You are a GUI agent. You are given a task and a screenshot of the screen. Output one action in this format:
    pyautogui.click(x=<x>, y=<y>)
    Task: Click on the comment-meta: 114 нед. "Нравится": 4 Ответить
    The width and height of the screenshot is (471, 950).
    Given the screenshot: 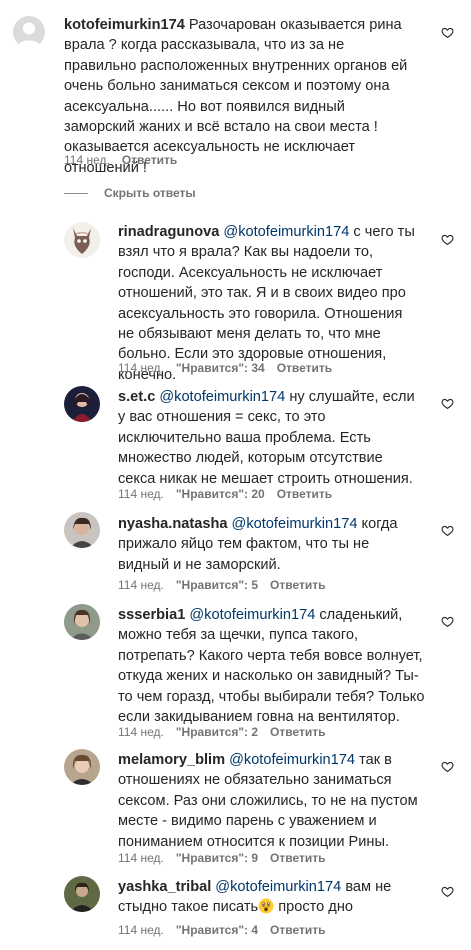 What is the action you would take?
    pyautogui.click(x=228, y=930)
    